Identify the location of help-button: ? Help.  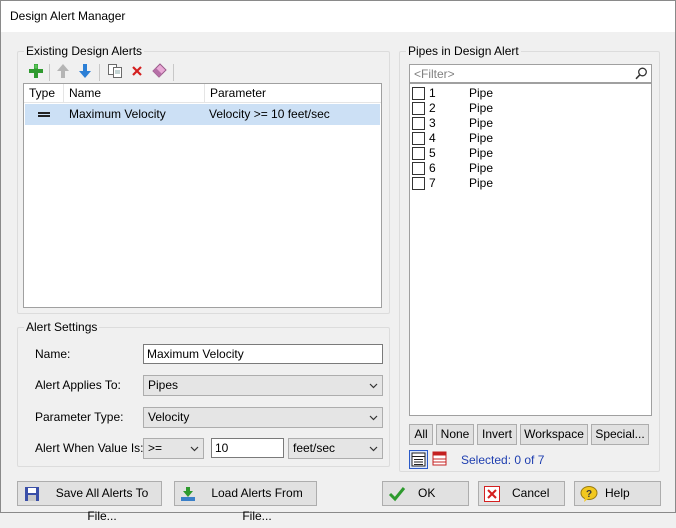
(617, 493).